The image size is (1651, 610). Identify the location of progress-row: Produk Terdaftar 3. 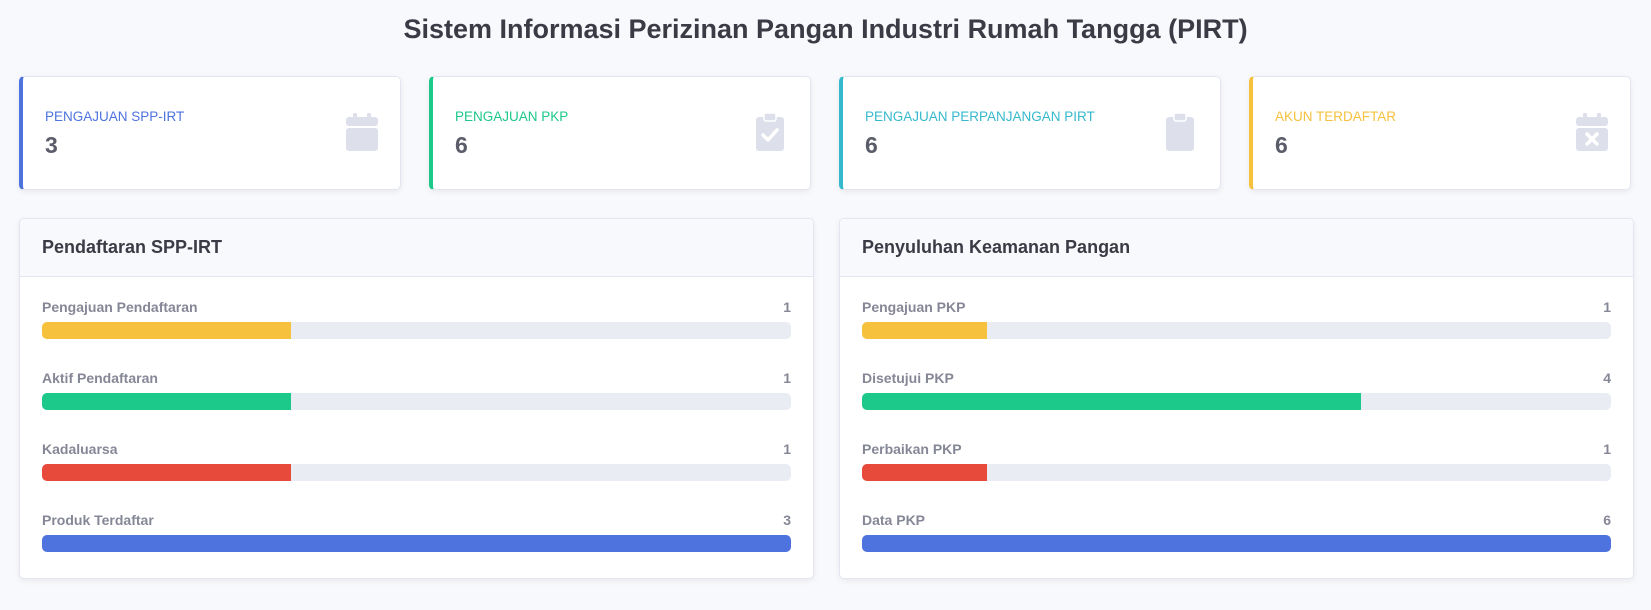
(416, 547).